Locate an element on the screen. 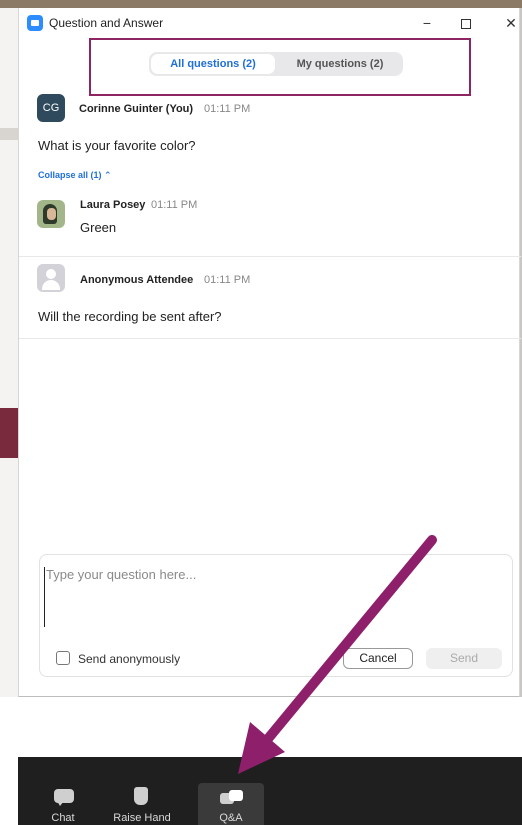 Image resolution: width=522 pixels, height=825 pixels. question-text: What is your favorite color? is located at coordinates (117, 145).